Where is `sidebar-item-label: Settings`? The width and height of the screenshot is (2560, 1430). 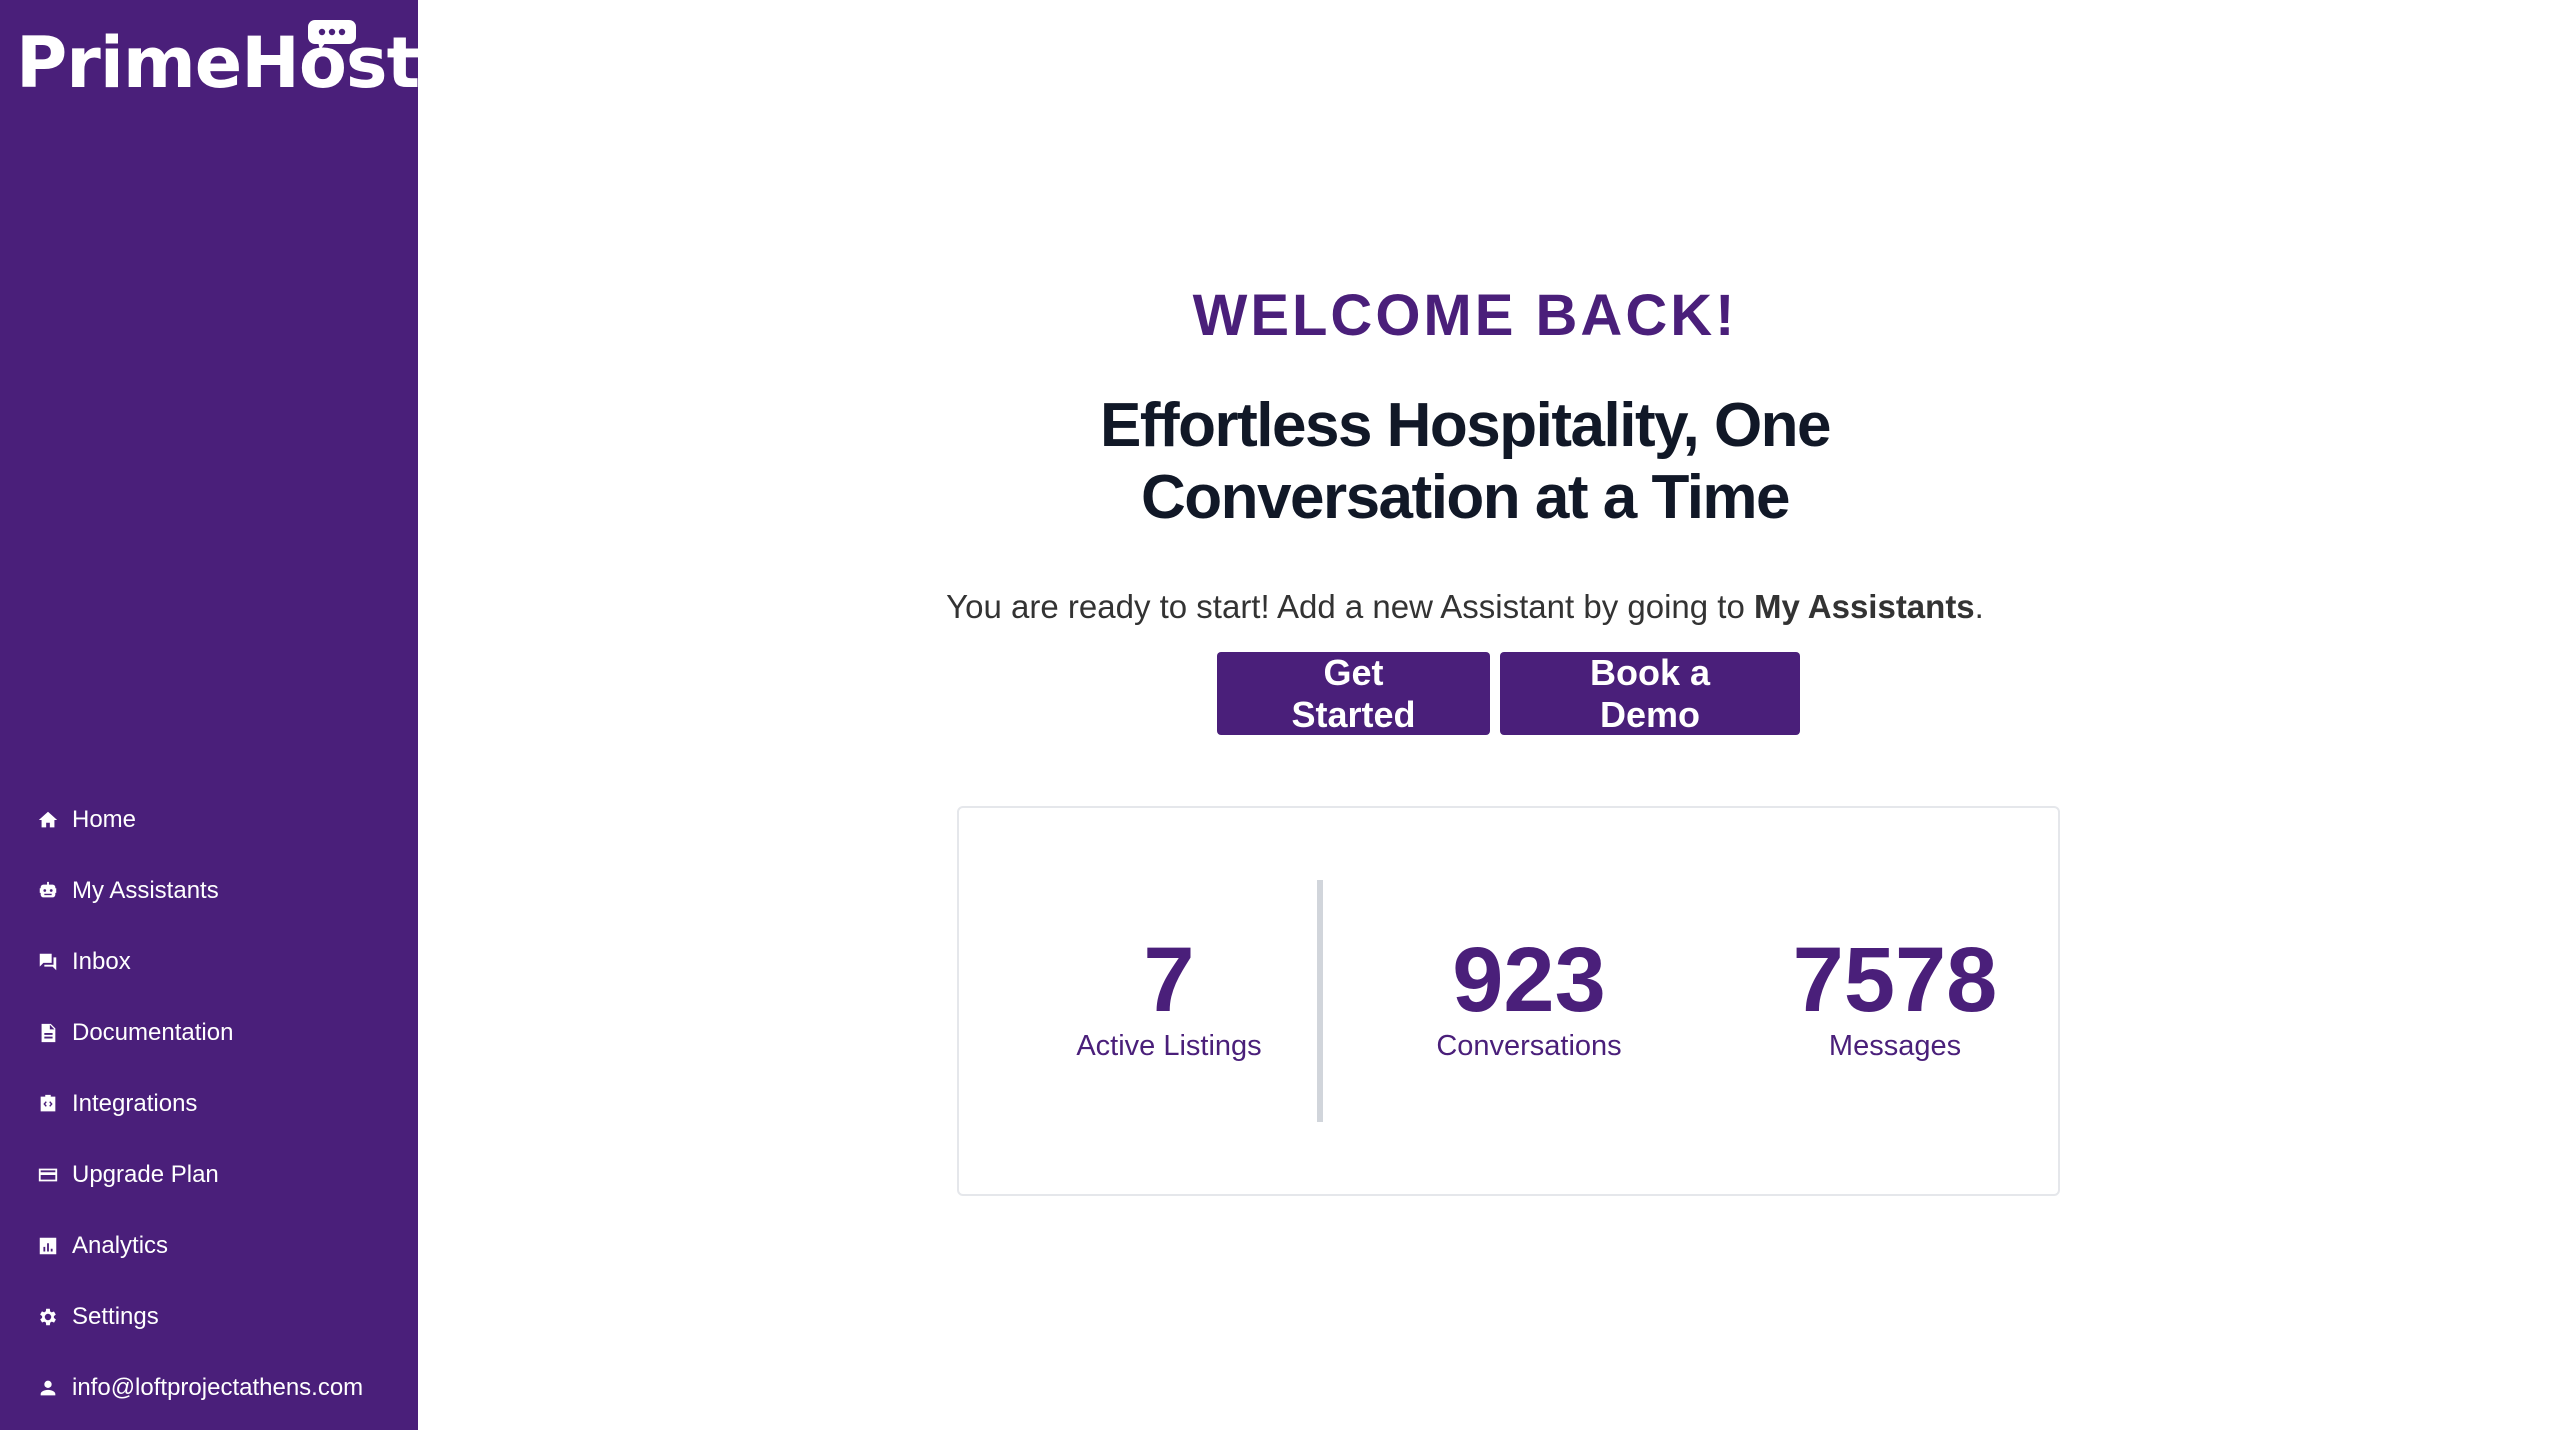
sidebar-item-label: Settings is located at coordinates (115, 1316).